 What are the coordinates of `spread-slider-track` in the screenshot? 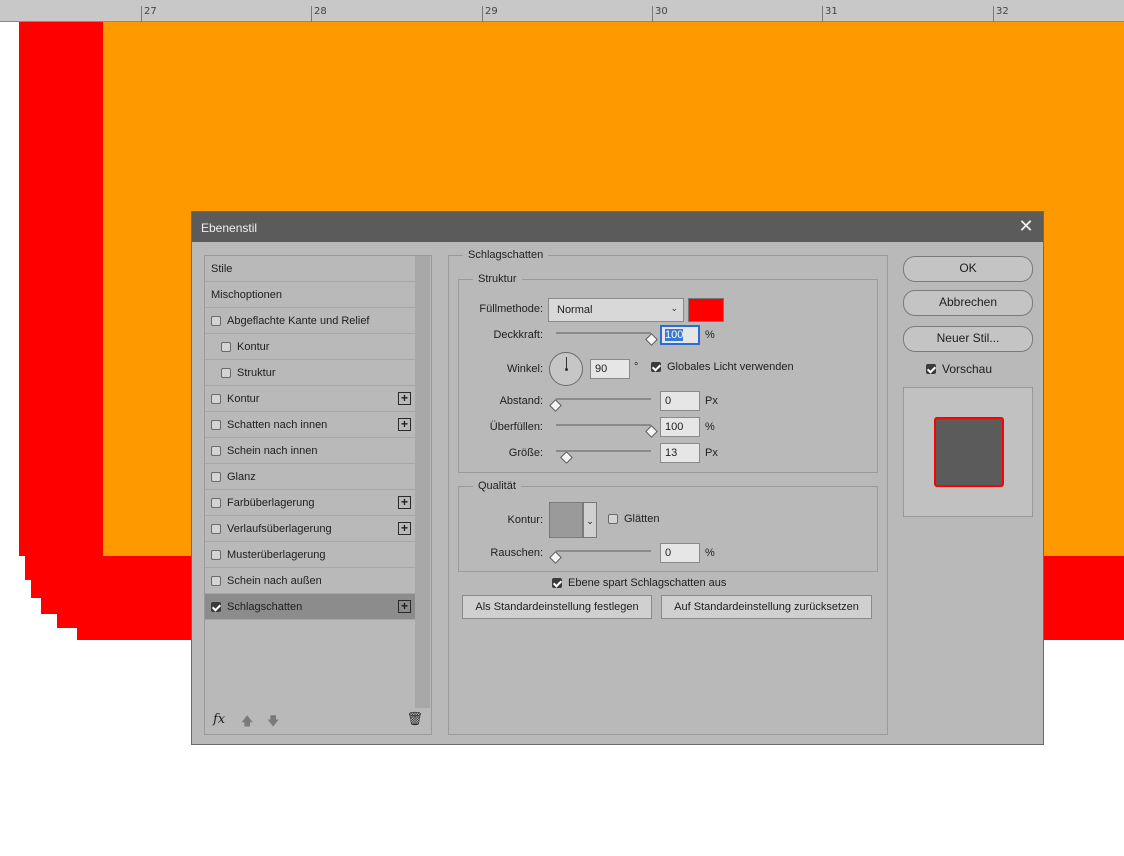 It's located at (603, 425).